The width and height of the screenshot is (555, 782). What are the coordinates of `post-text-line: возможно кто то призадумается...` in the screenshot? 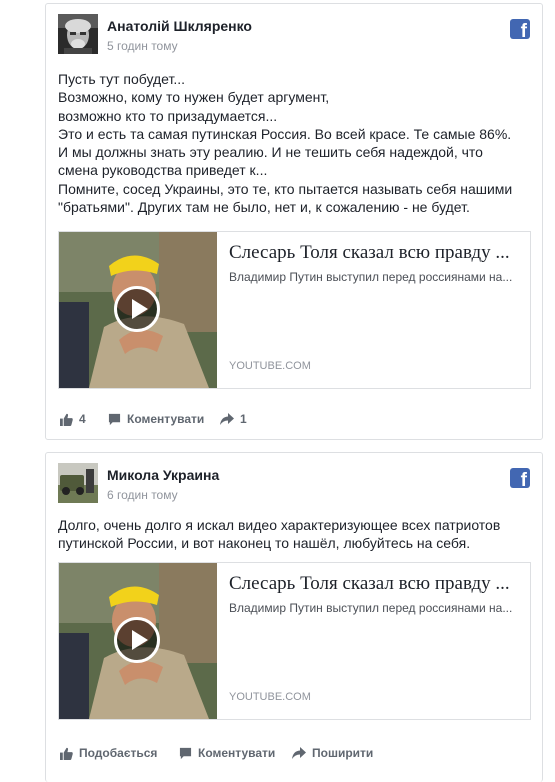 It's located at (168, 115).